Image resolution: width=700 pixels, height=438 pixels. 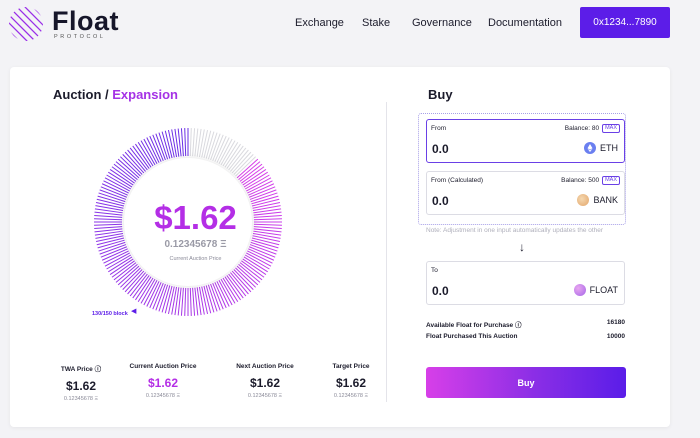 What do you see at coordinates (319, 23) in the screenshot?
I see `nav-exchange: Exchange` at bounding box center [319, 23].